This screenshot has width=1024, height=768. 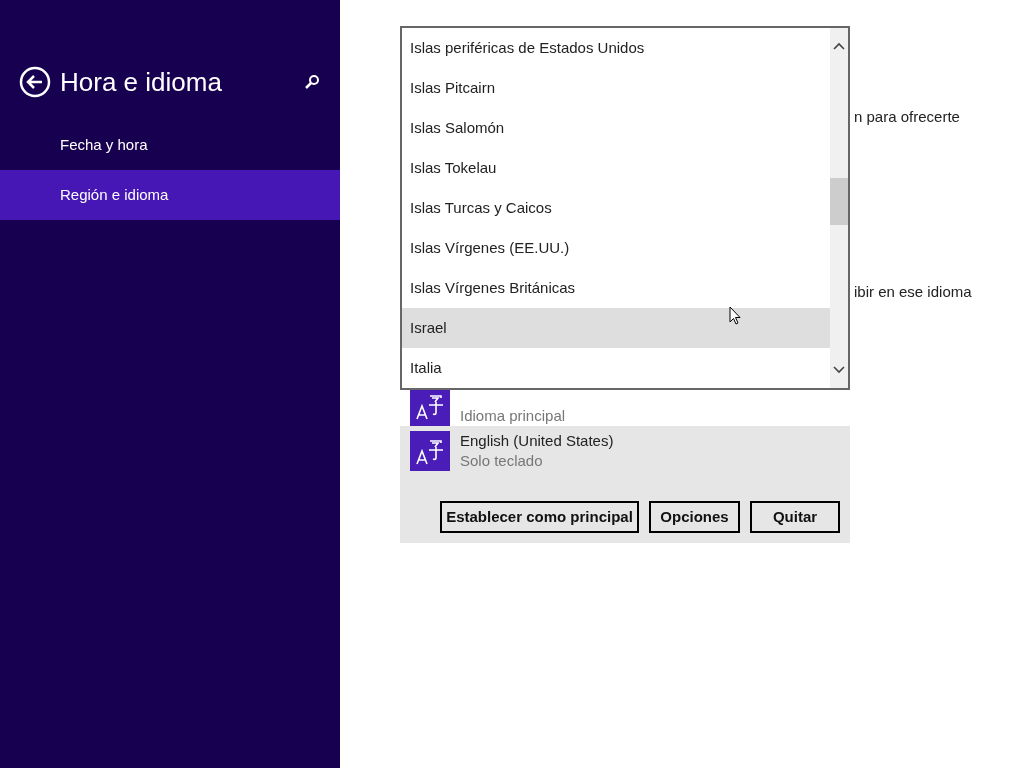 I want to click on mouse-cursor-icon, so click(x=735, y=315).